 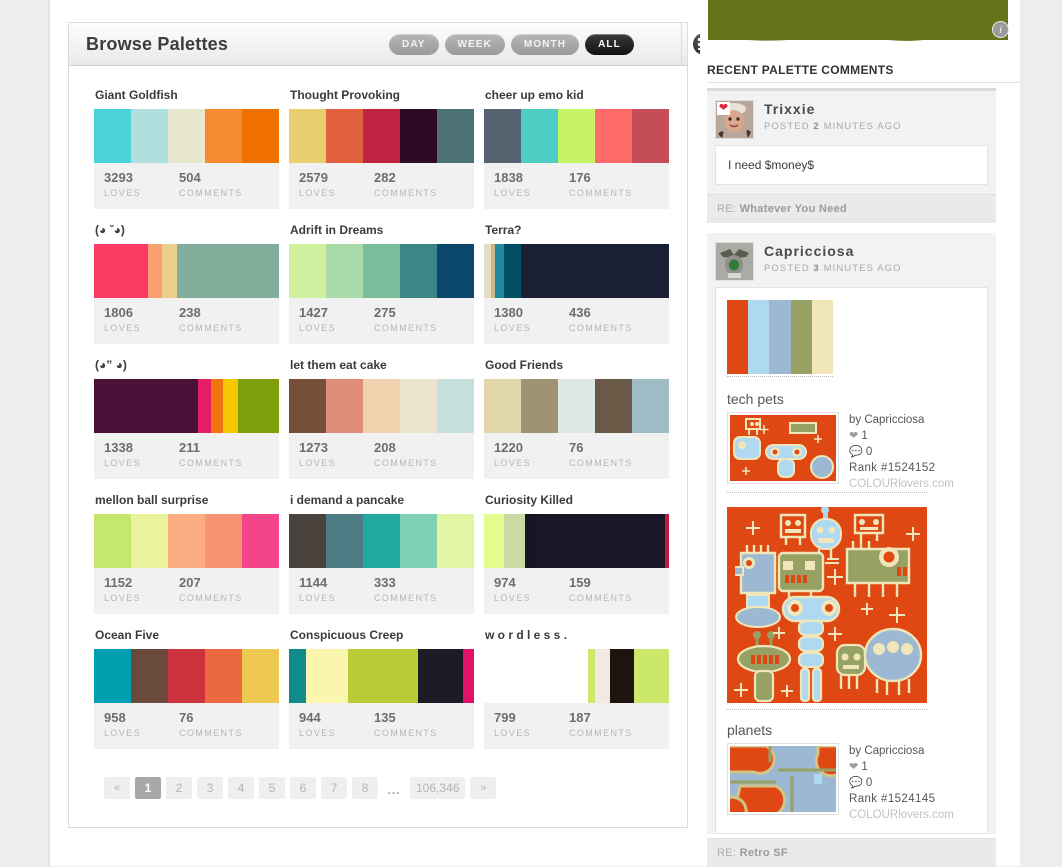 I want to click on pattern-site: COLOURlovers.com, so click(x=901, y=815).